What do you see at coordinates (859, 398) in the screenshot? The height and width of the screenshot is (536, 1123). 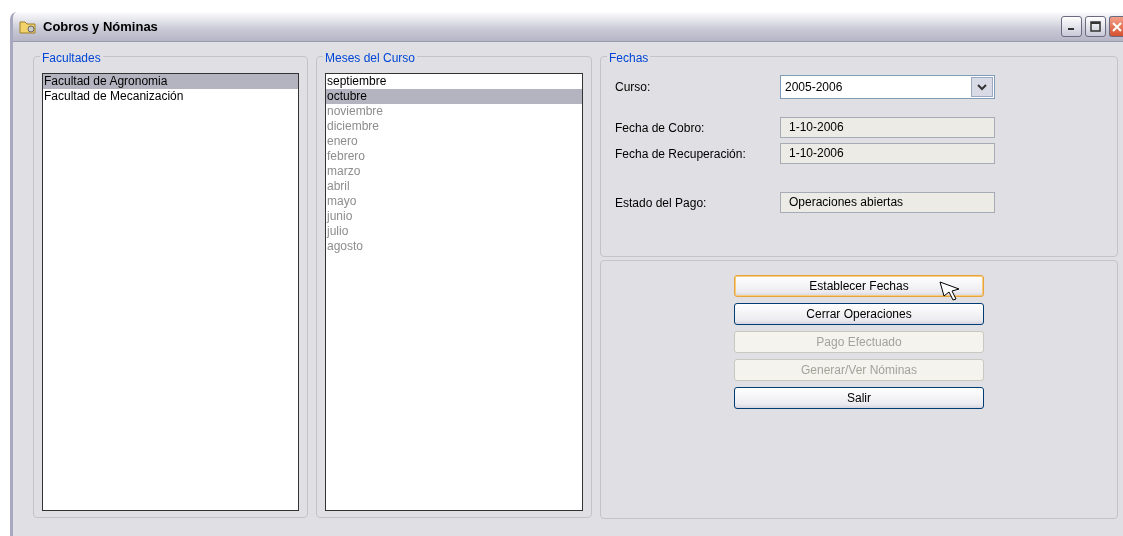 I see `action-button: Salir` at bounding box center [859, 398].